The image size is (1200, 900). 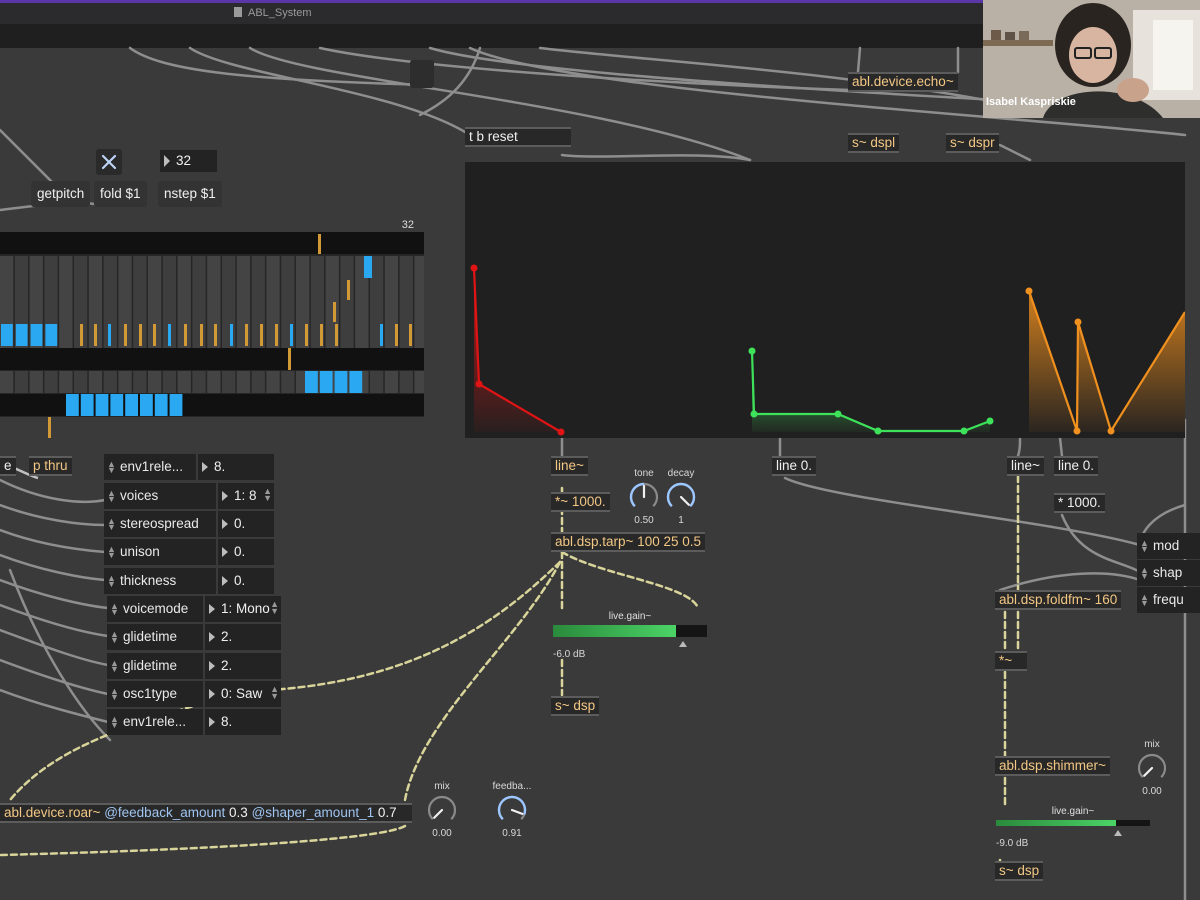 I want to click on attrui-row: ▲ ▼ env1rele... 8., so click(x=194, y=722).